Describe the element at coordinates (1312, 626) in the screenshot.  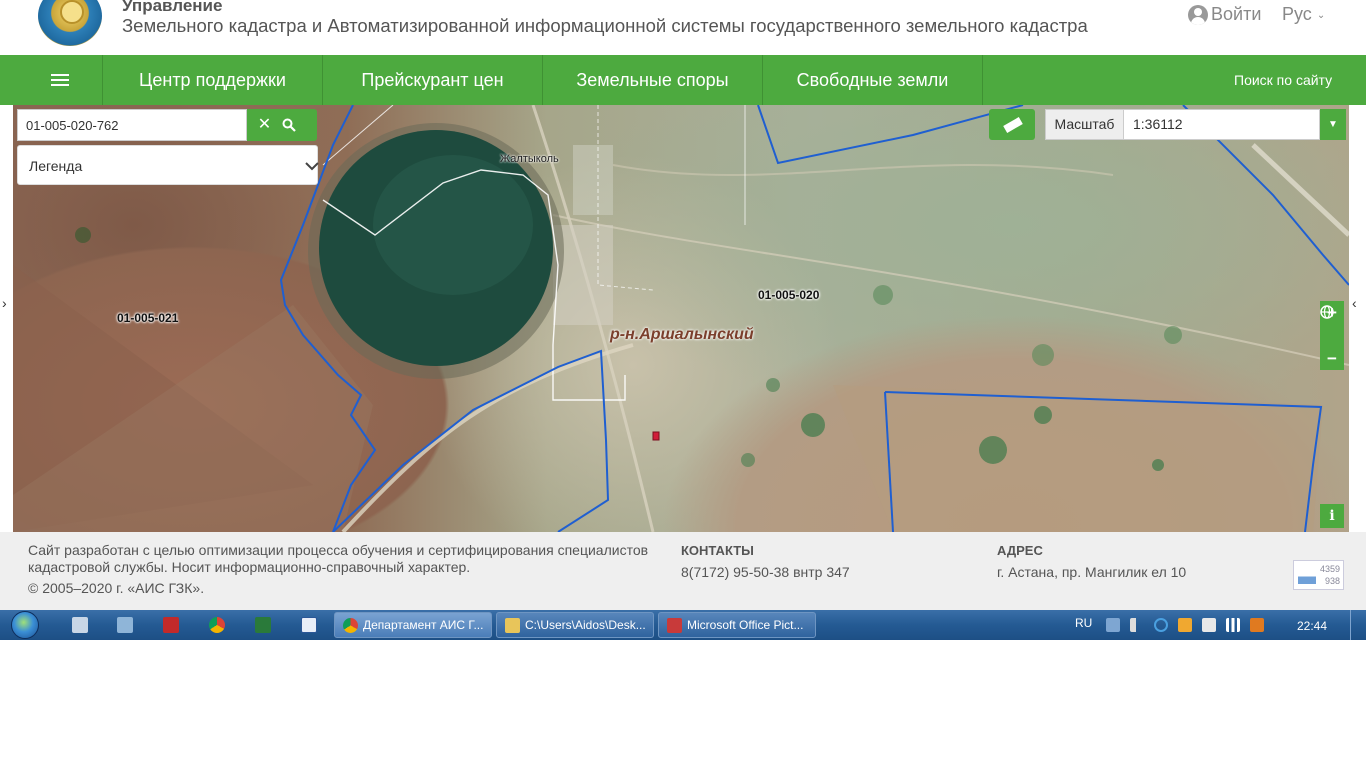
I see `system-clock: 22:44` at that location.